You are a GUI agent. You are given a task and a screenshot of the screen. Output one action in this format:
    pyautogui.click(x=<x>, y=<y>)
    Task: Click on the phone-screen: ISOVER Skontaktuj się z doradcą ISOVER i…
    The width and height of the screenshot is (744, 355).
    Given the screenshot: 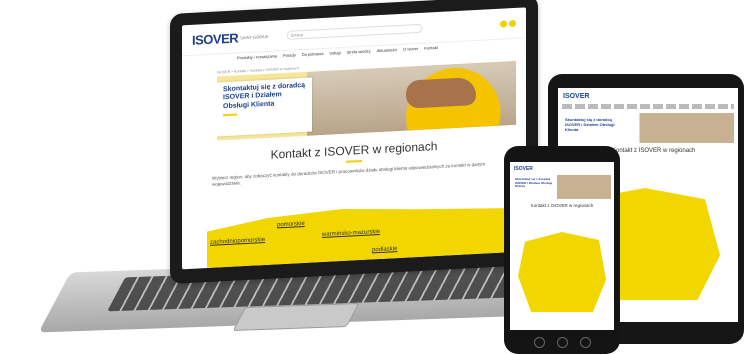 What is the action you would take?
    pyautogui.click(x=562, y=246)
    